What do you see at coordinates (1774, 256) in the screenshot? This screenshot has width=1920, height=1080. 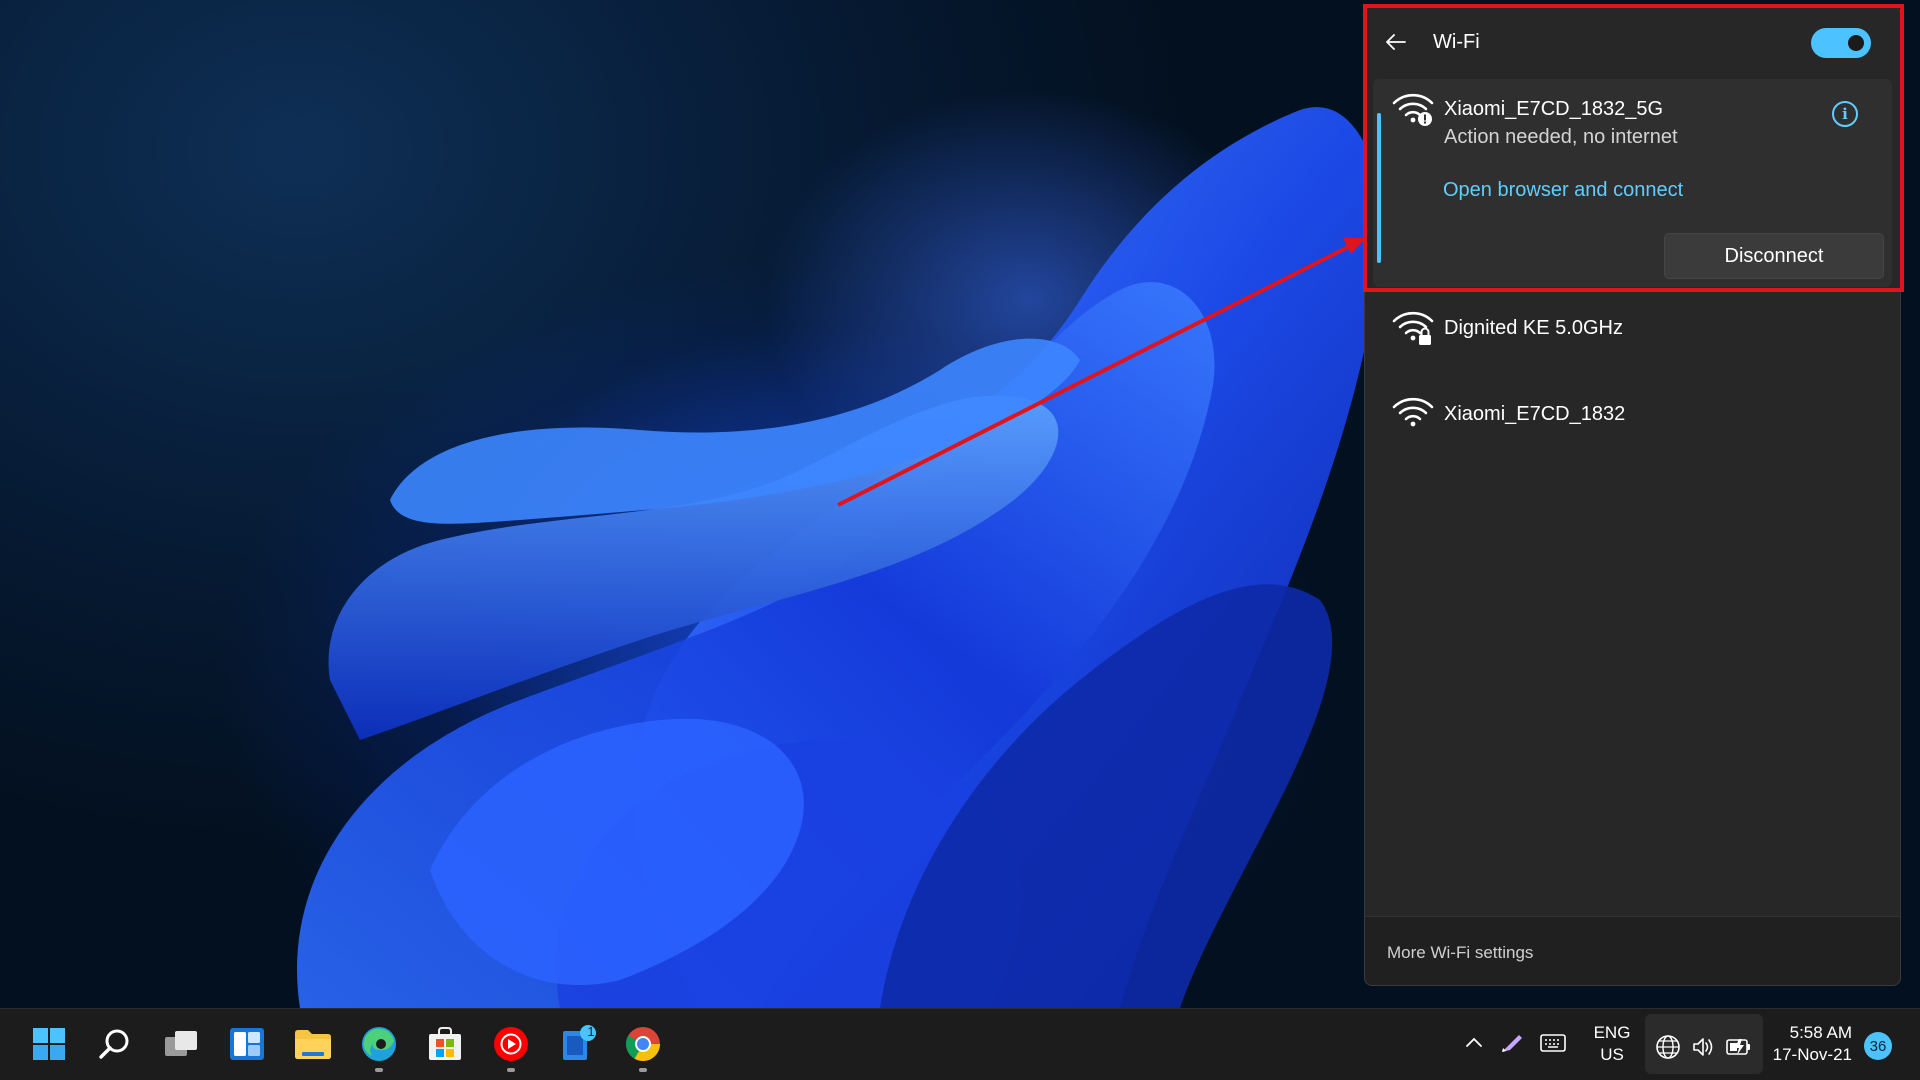 I see `disconnect-button: Disconnect` at bounding box center [1774, 256].